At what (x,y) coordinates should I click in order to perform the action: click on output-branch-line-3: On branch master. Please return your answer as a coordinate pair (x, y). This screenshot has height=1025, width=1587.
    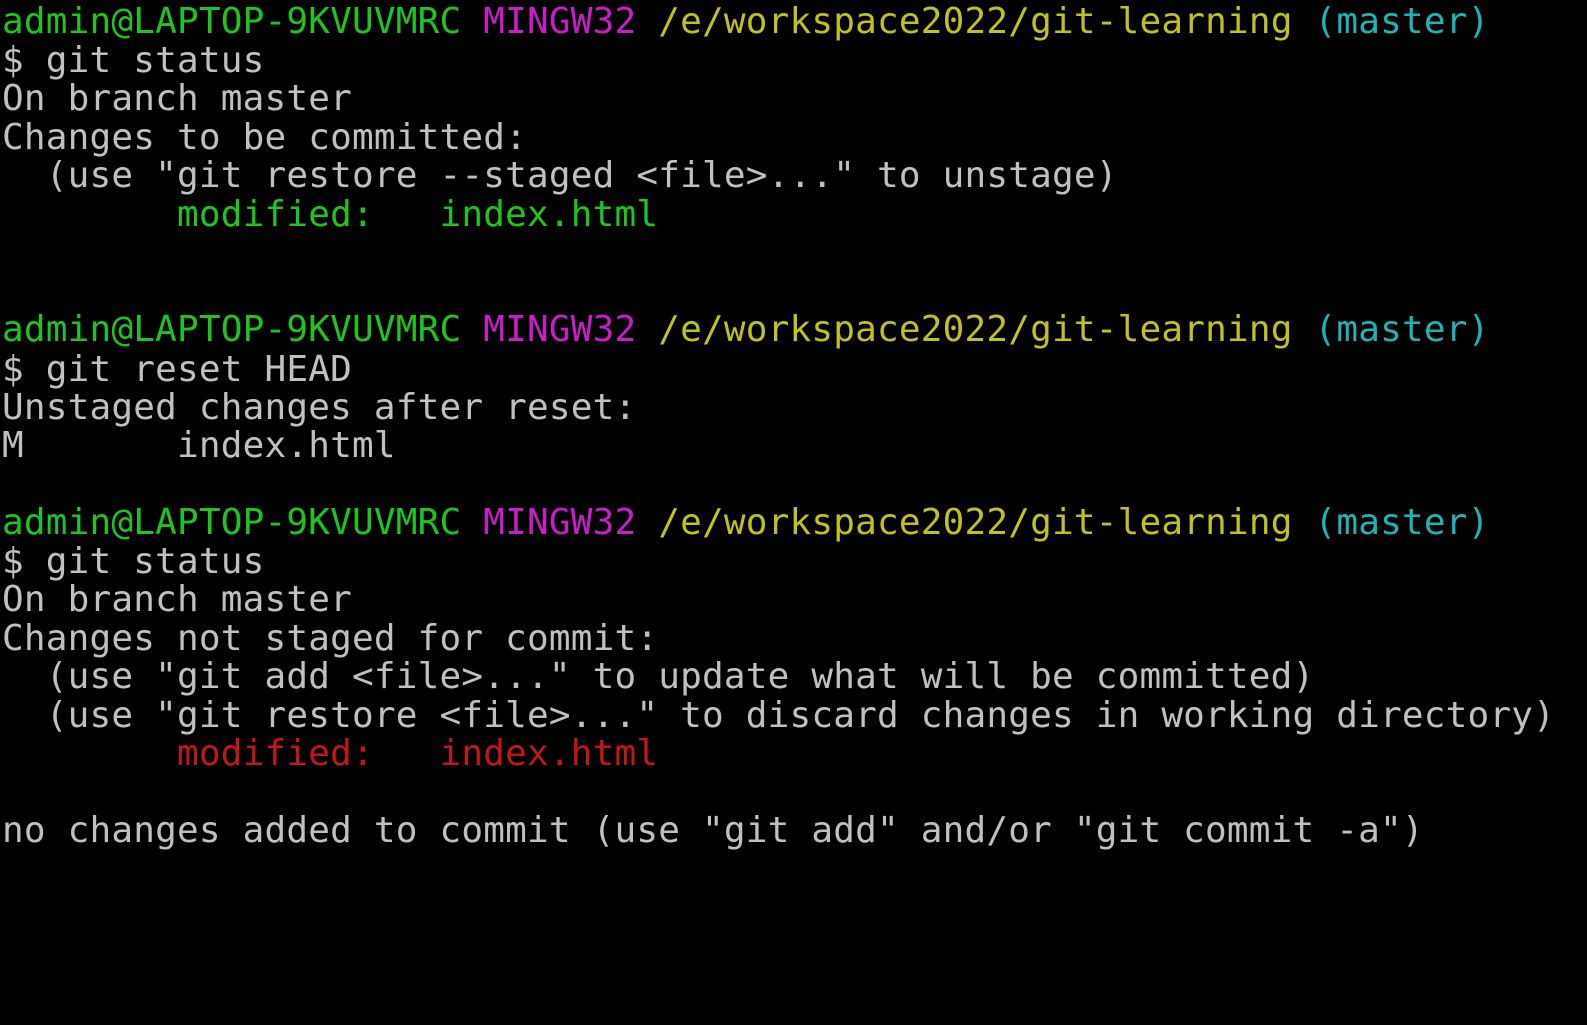
    Looking at the image, I should click on (177, 599).